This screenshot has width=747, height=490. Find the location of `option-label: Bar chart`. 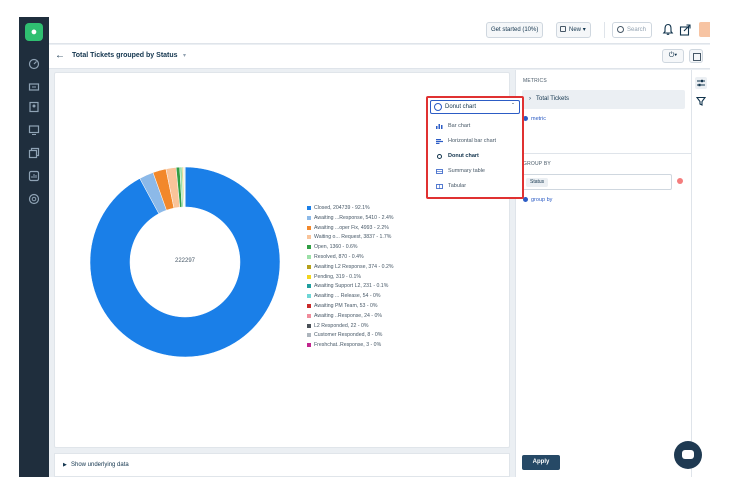

option-label: Bar chart is located at coordinates (459, 126).